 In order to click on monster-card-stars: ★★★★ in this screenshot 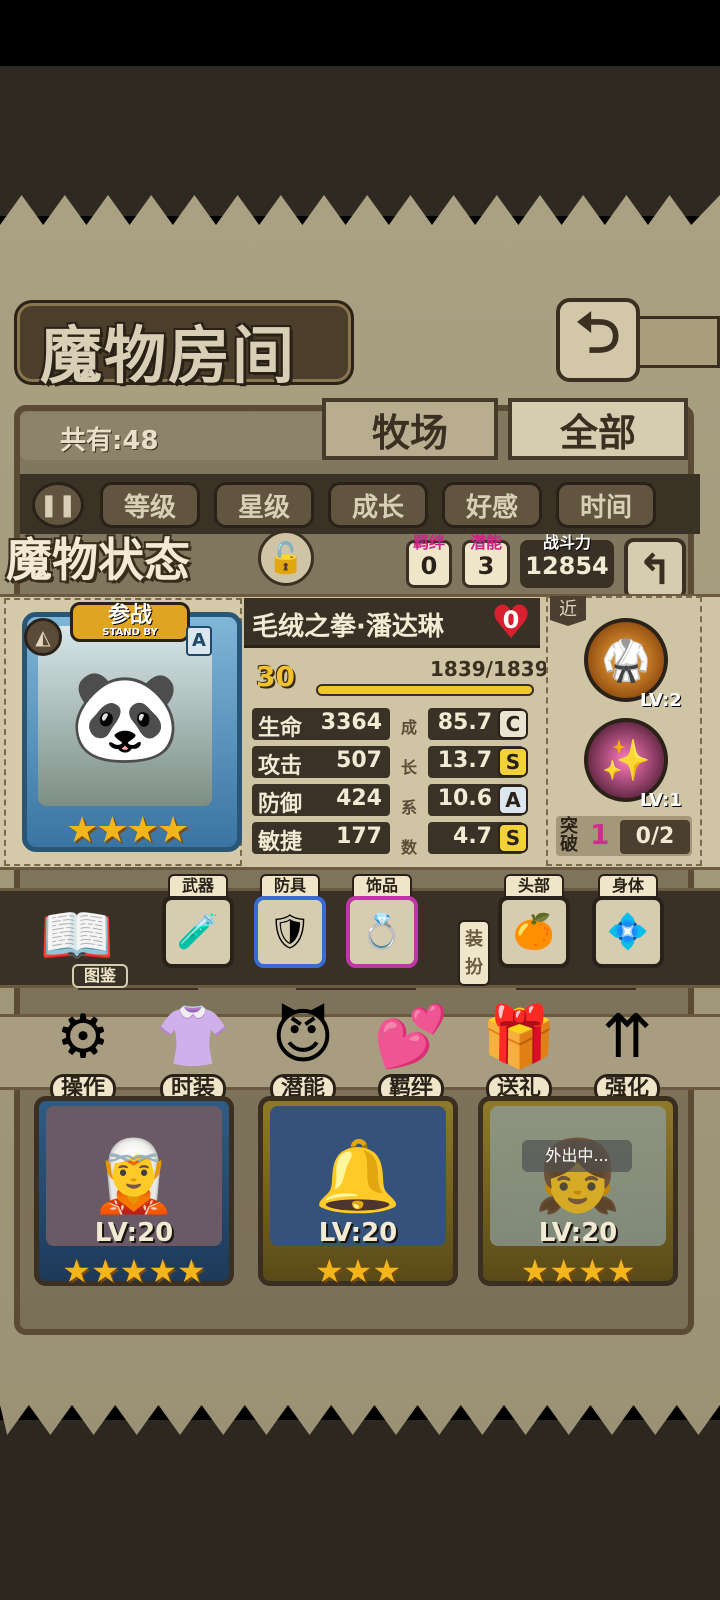, I will do `click(578, 1271)`.